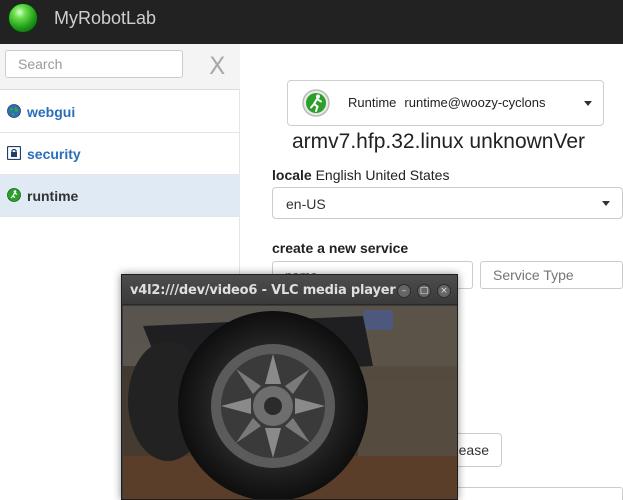 This screenshot has height=500, width=623. I want to click on locale-heading: locale, so click(292, 175).